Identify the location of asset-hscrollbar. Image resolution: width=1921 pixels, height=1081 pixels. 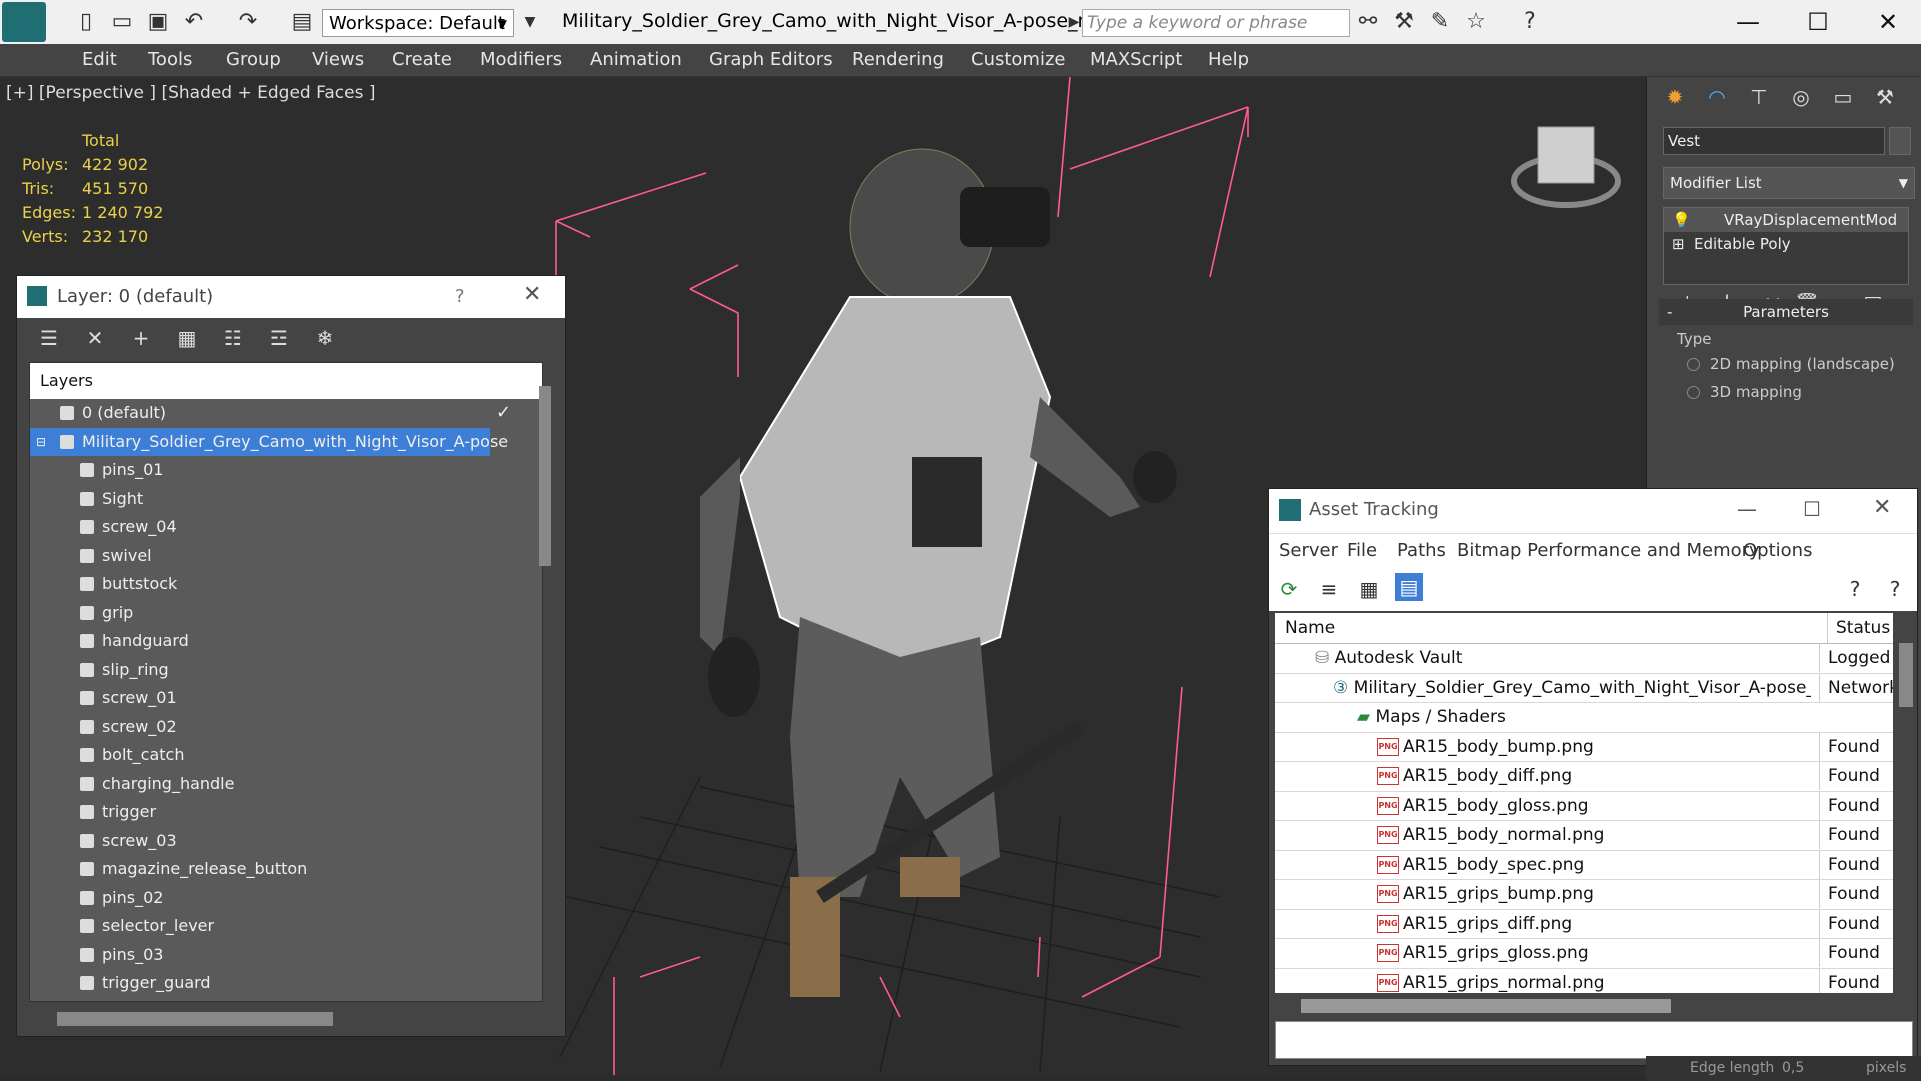
(1486, 1006).